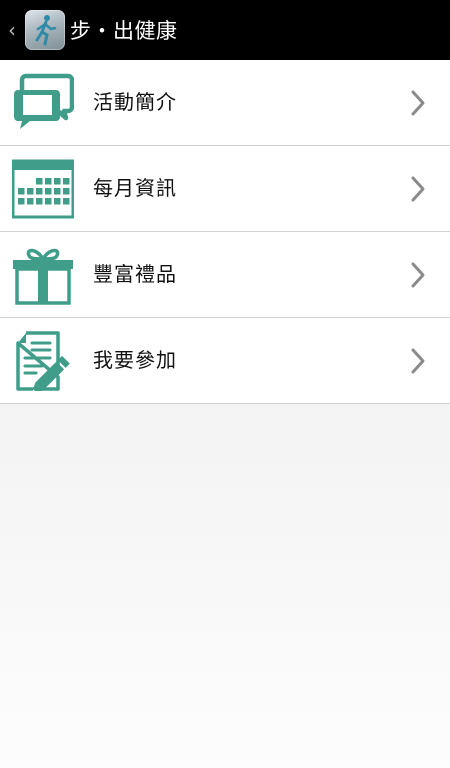 This screenshot has width=450, height=768. I want to click on chevron-left-icon: ‹, so click(12, 30).